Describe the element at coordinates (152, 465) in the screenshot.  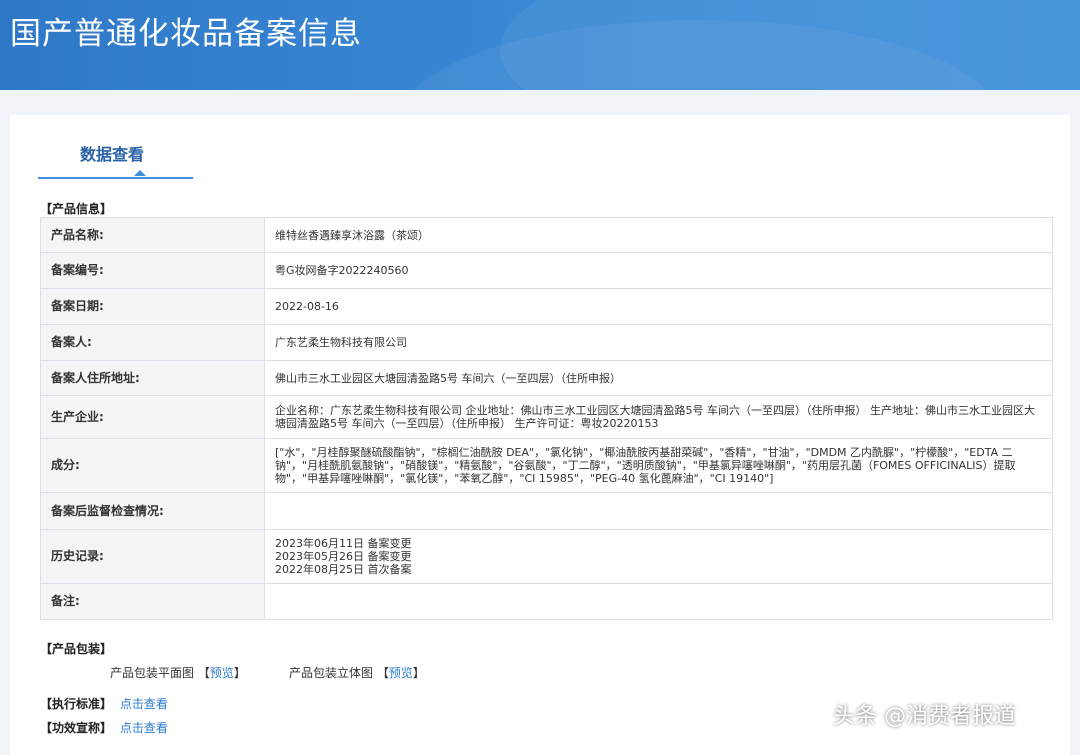
I see `row-key: 成分:` at that location.